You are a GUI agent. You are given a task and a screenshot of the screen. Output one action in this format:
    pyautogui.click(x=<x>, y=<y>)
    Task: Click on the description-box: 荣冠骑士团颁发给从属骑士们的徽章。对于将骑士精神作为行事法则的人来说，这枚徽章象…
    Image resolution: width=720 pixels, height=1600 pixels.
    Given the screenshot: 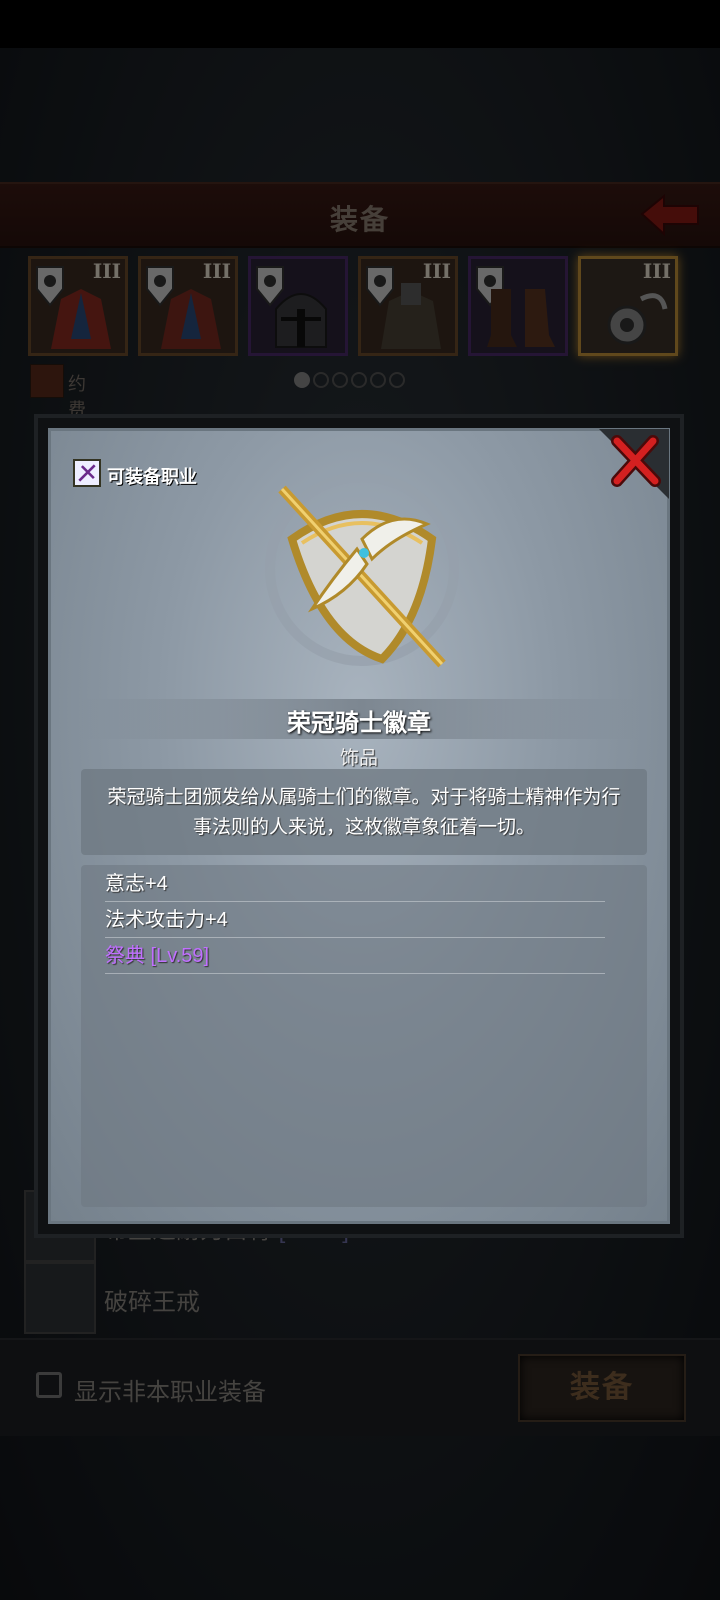 What is the action you would take?
    pyautogui.click(x=364, y=812)
    